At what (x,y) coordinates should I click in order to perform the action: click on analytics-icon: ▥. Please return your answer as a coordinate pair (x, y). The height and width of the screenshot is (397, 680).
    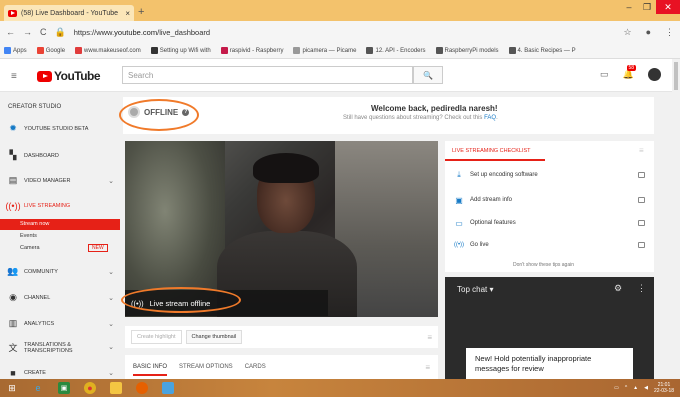
    Looking at the image, I should click on (13, 323).